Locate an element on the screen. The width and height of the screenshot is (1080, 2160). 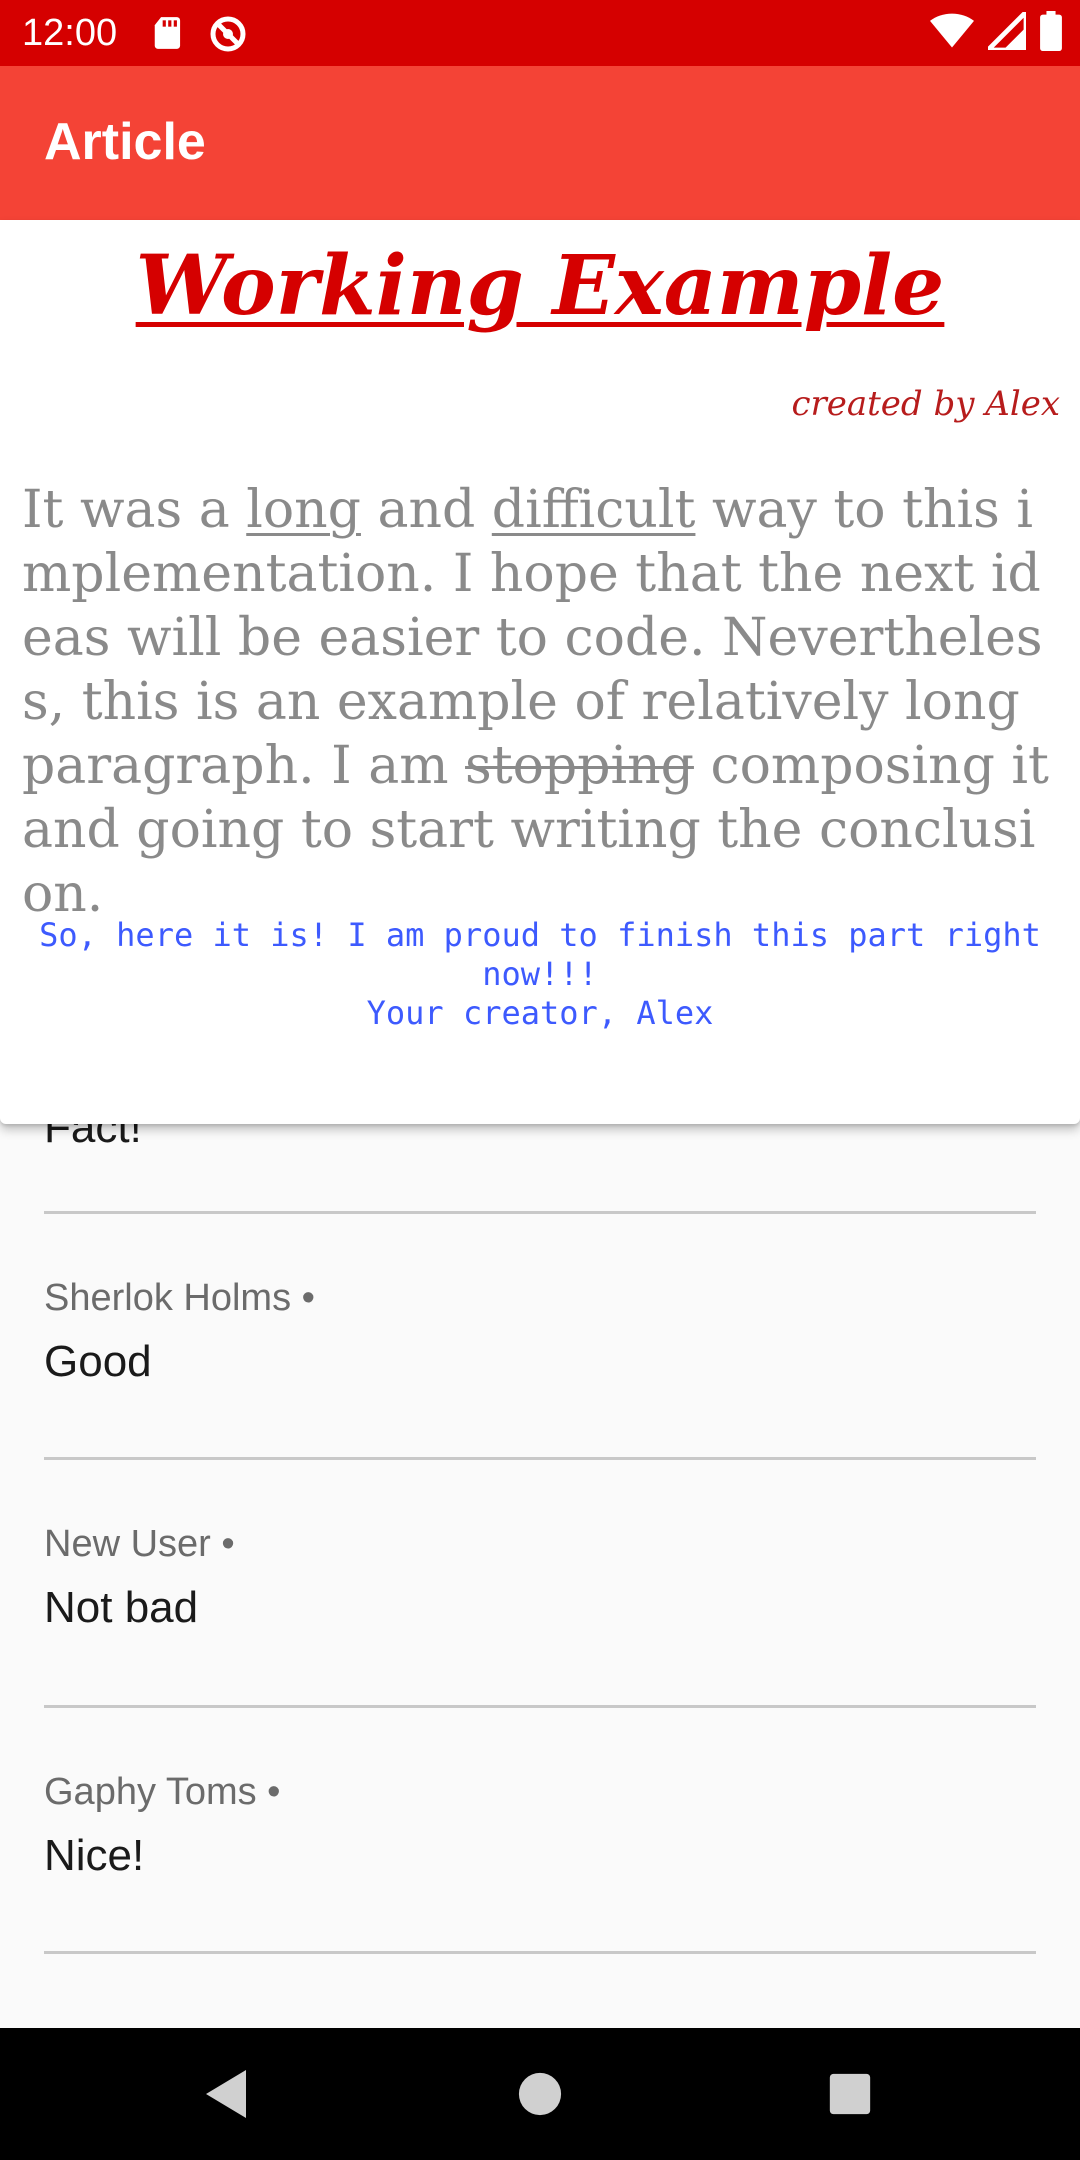
comment-item: Gaphy Toms • Nice! is located at coordinates (540, 1831).